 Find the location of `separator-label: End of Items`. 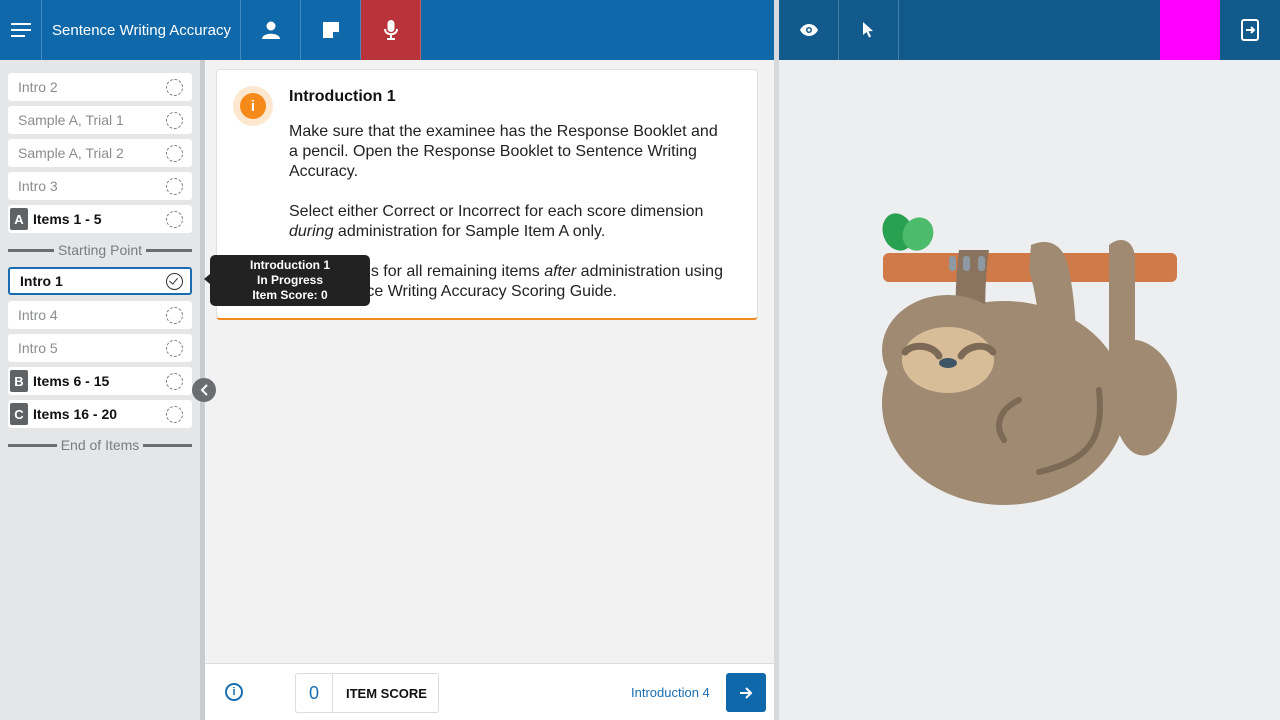

separator-label: End of Items is located at coordinates (100, 445).